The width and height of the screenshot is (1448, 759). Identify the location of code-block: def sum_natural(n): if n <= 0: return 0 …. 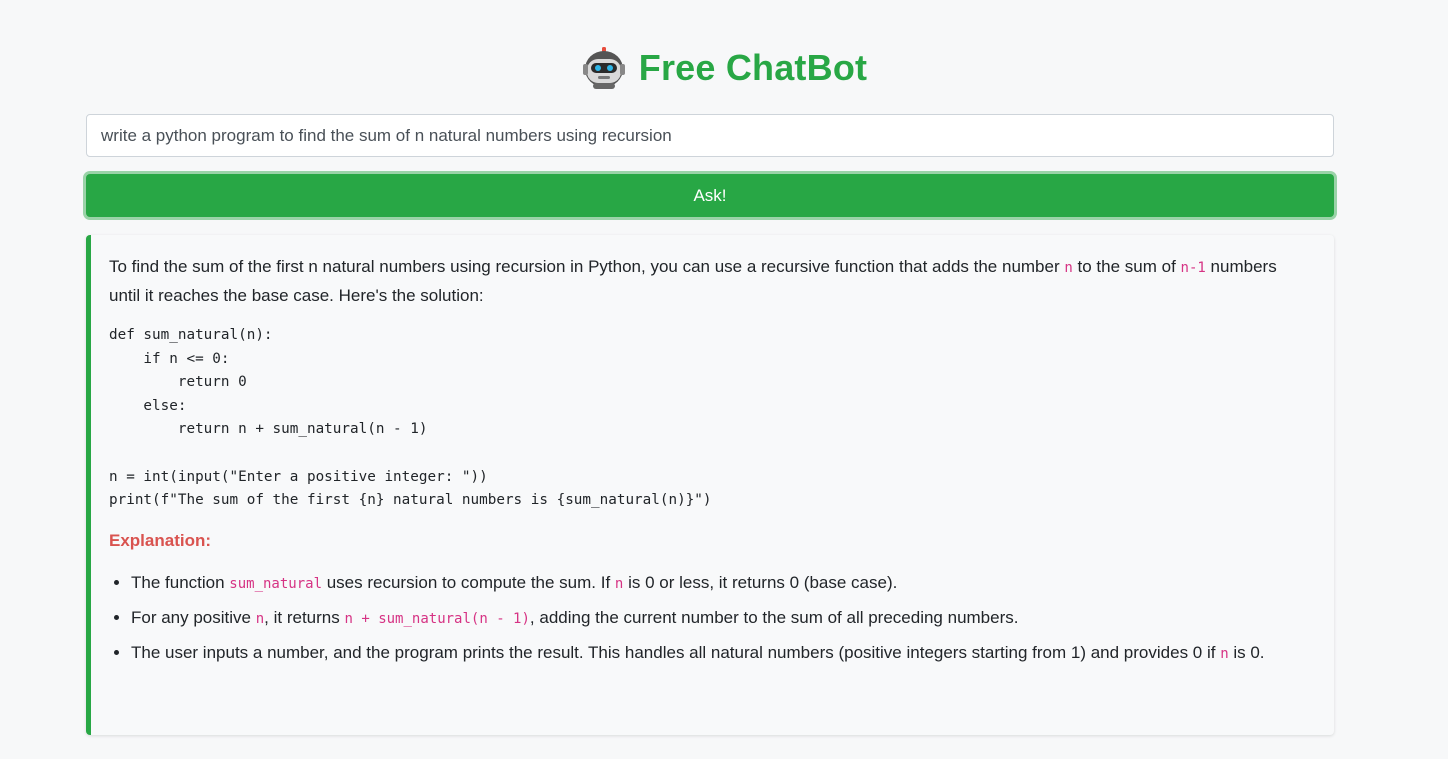
(410, 418).